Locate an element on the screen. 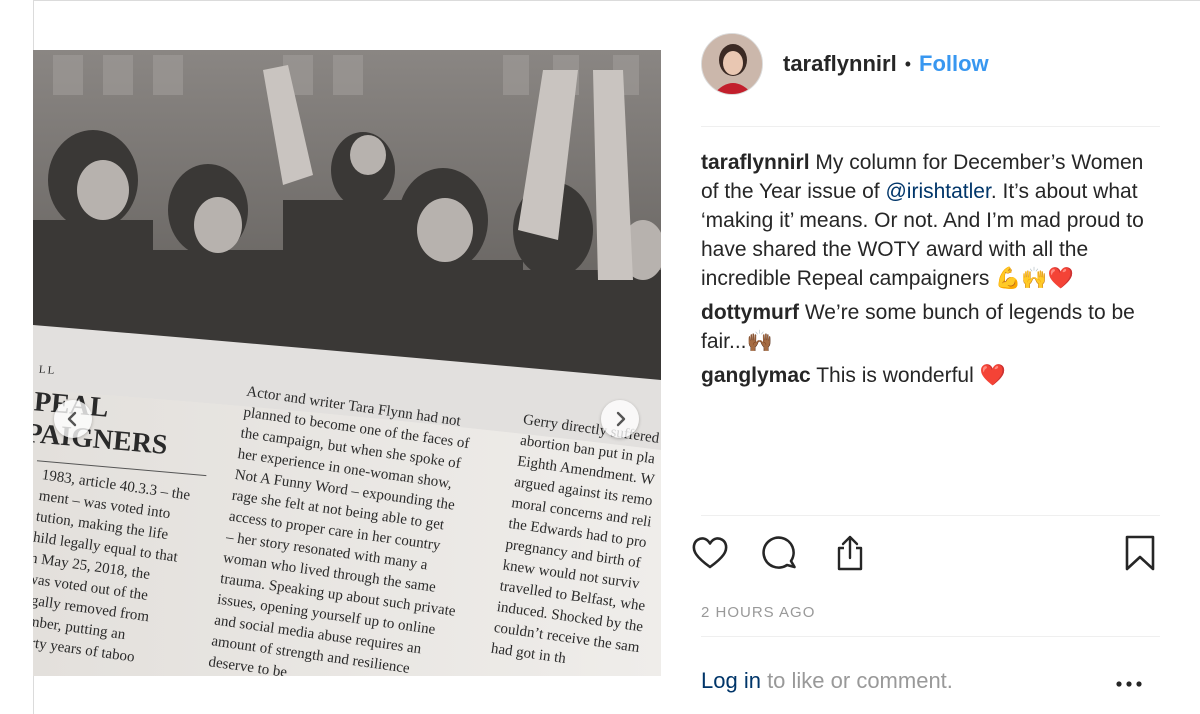 This screenshot has width=1200, height=714. comment-username: ganglymac is located at coordinates (756, 375).